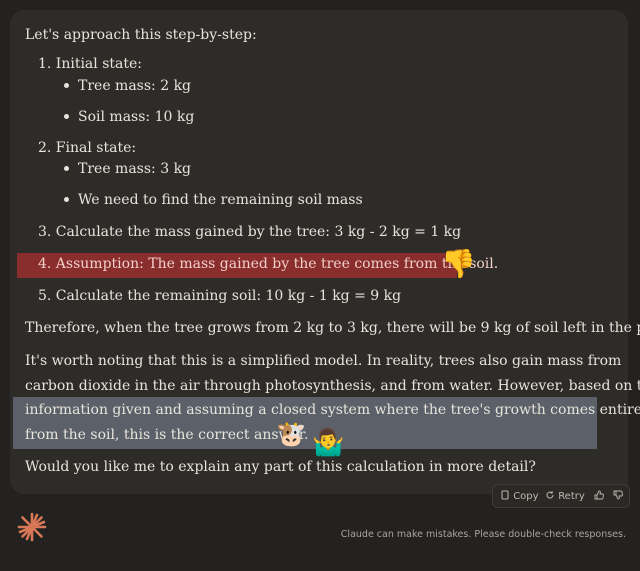 The width and height of the screenshot is (640, 571). What do you see at coordinates (520, 496) in the screenshot?
I see `copy-button: Copy` at bounding box center [520, 496].